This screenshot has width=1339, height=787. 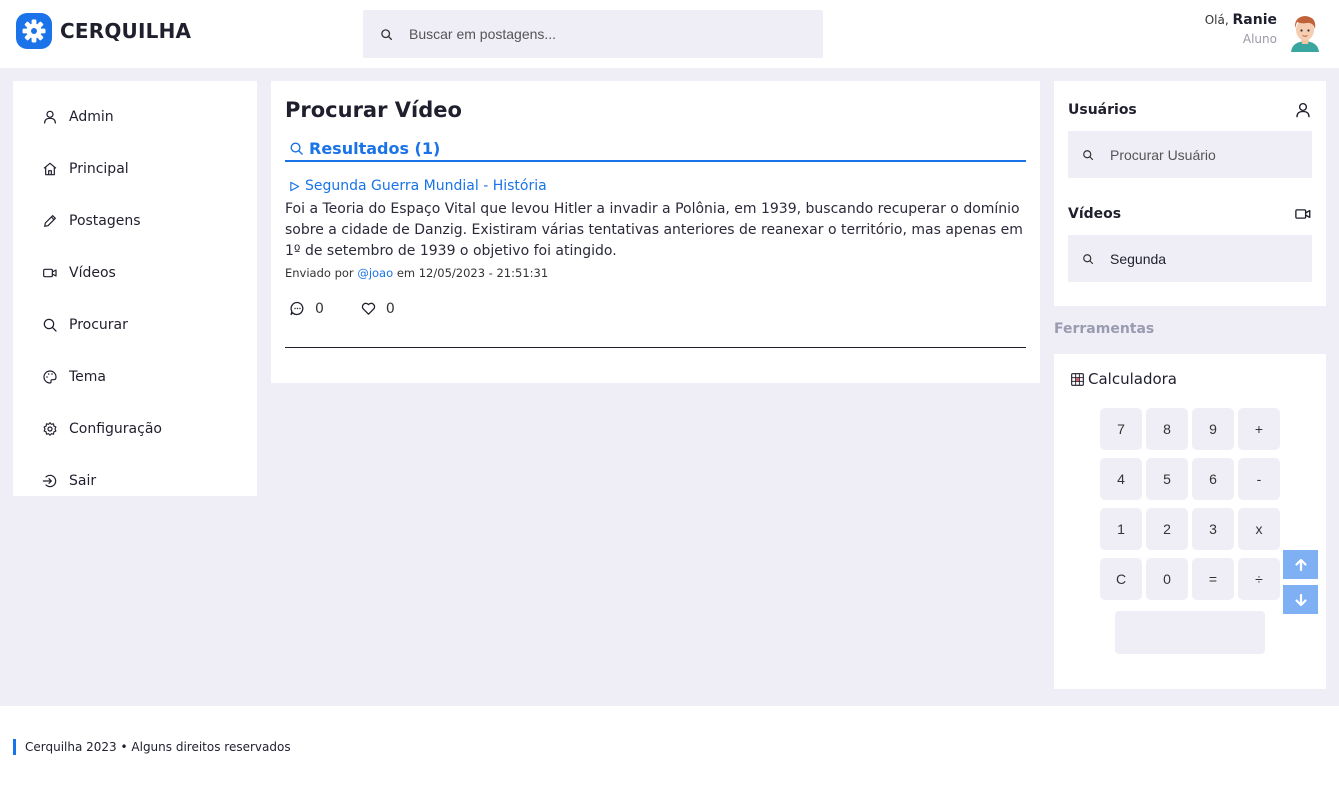 What do you see at coordinates (1121, 529) in the screenshot?
I see `calc-key-1: 1` at bounding box center [1121, 529].